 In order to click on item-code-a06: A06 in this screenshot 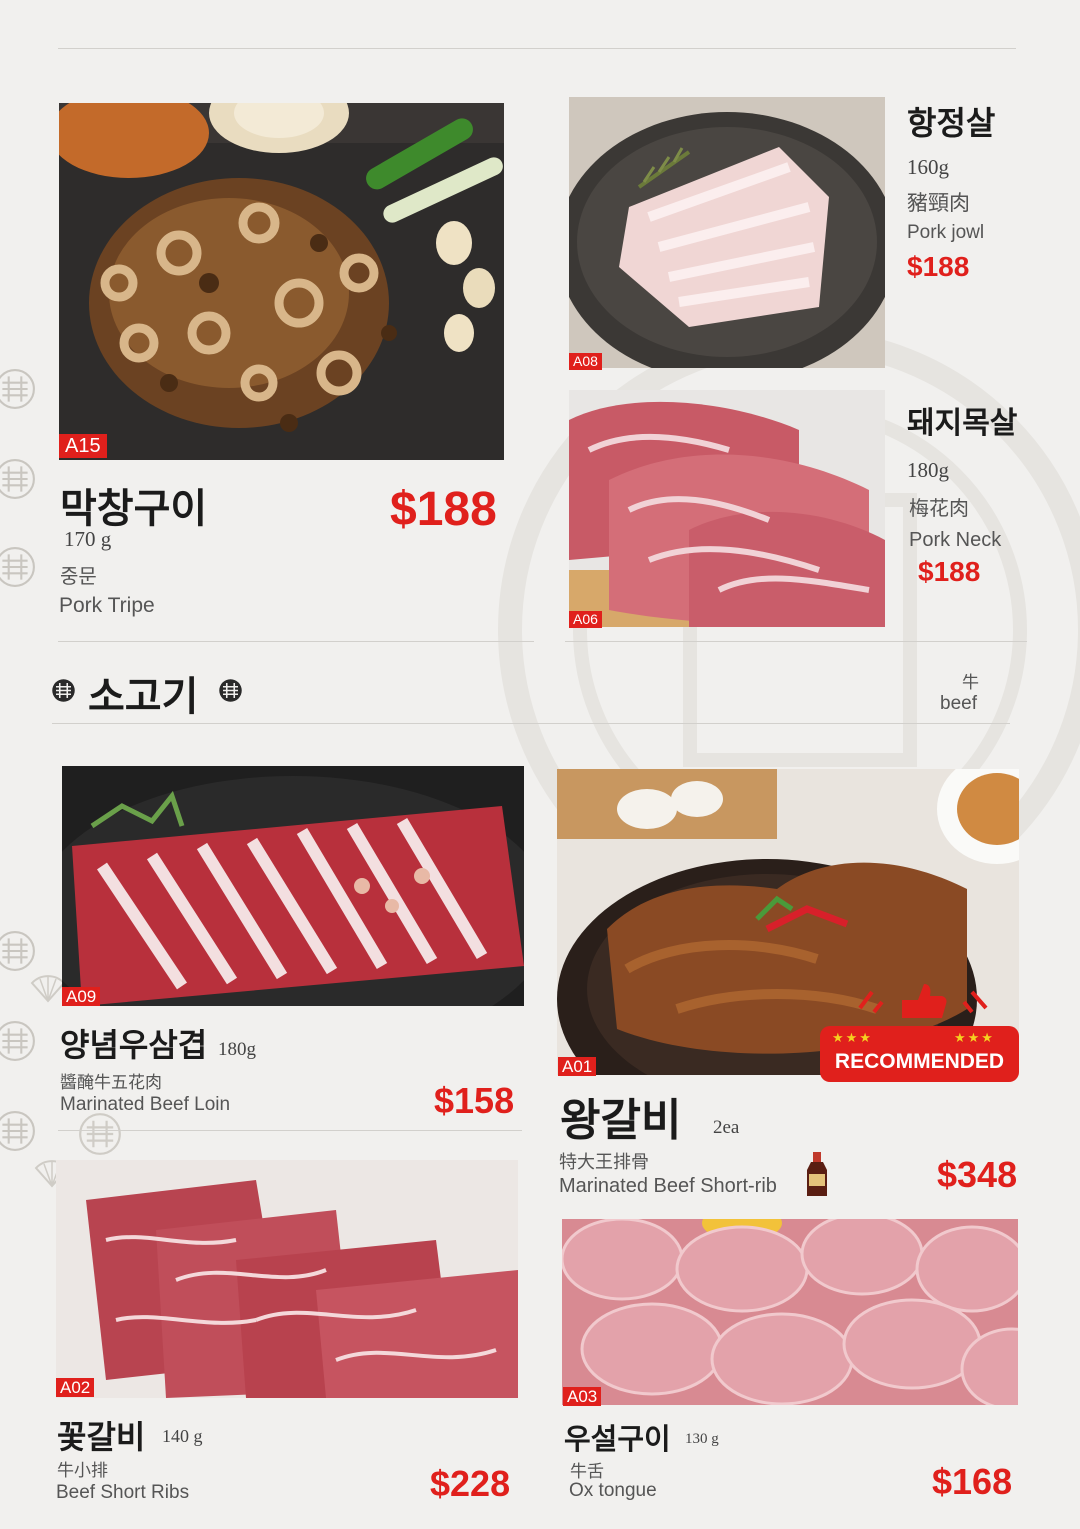, I will do `click(585, 619)`.